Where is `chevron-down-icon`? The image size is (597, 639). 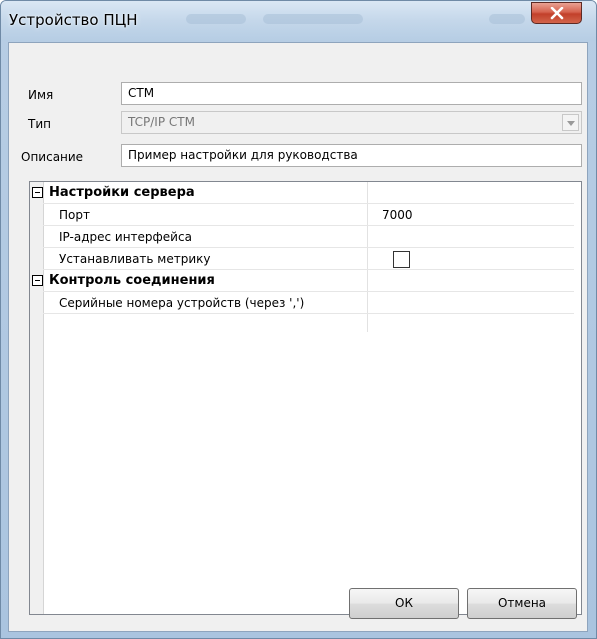
chevron-down-icon is located at coordinates (571, 123).